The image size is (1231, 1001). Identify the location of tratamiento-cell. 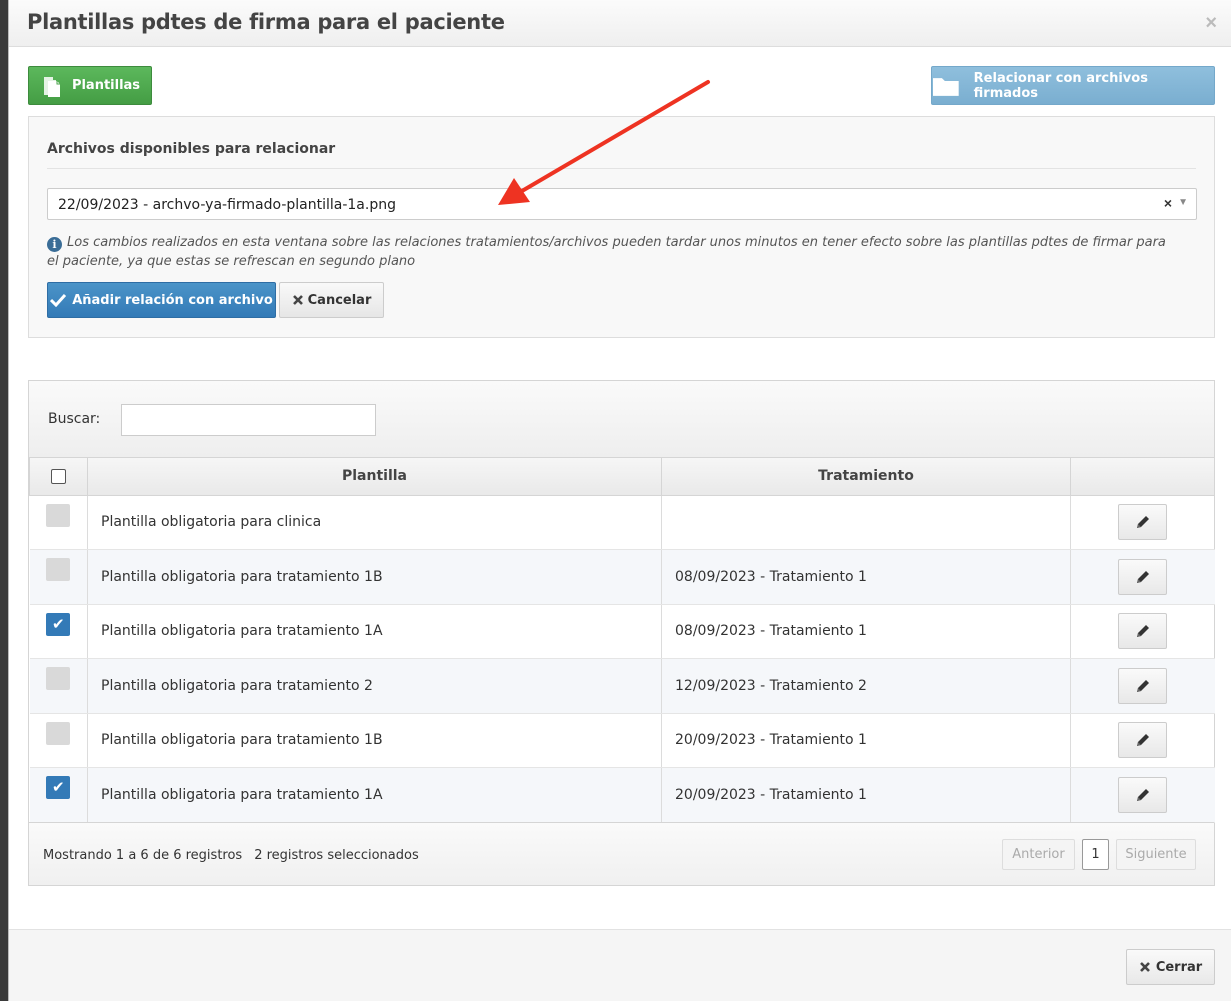
(866, 522).